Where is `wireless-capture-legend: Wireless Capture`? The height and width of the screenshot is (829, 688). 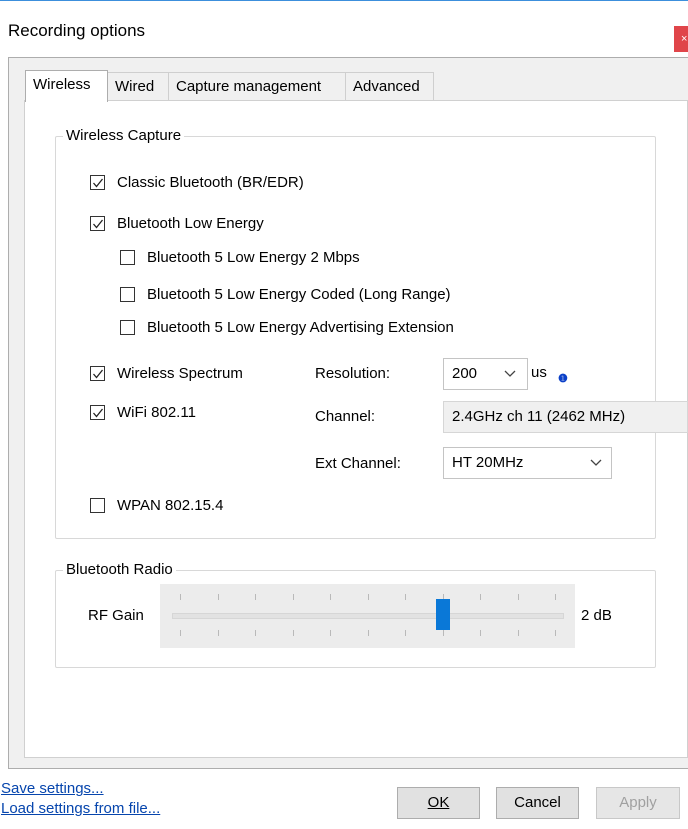 wireless-capture-legend: Wireless Capture is located at coordinates (124, 135).